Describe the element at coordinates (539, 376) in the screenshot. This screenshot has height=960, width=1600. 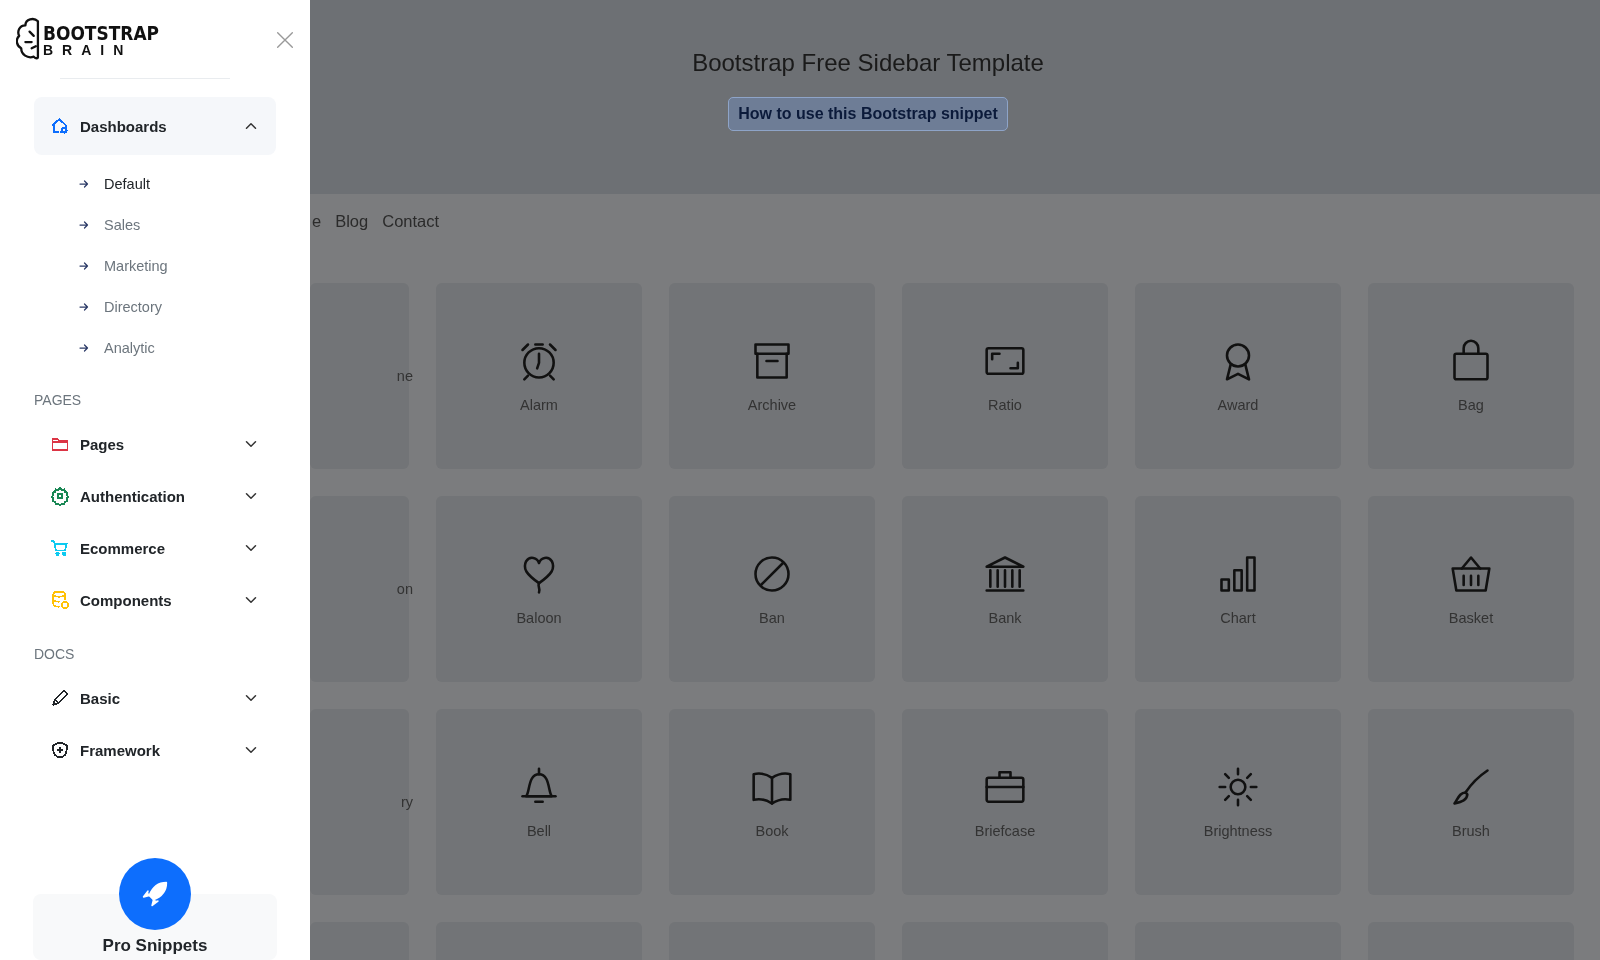
I see `icon-card: Alarm` at that location.